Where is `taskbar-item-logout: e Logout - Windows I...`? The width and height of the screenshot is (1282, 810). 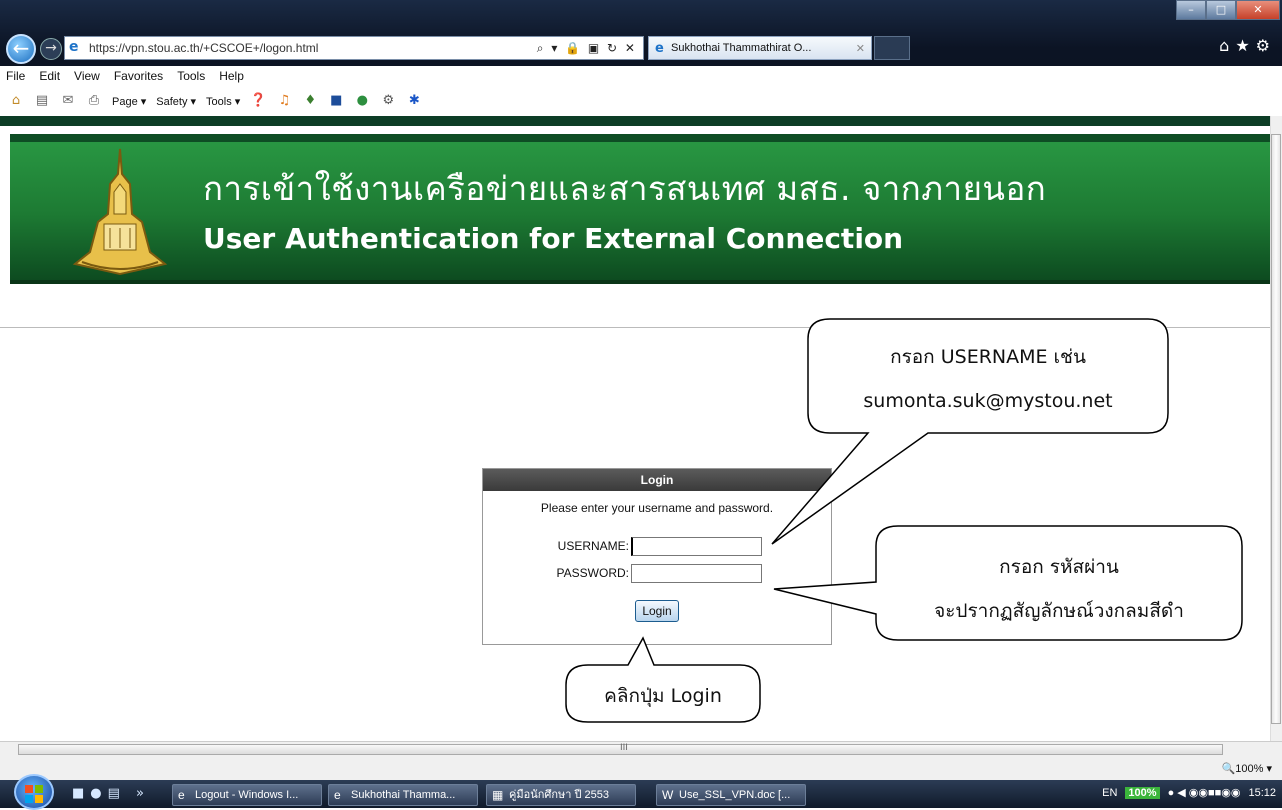
taskbar-item-logout: e Logout - Windows I... is located at coordinates (247, 795).